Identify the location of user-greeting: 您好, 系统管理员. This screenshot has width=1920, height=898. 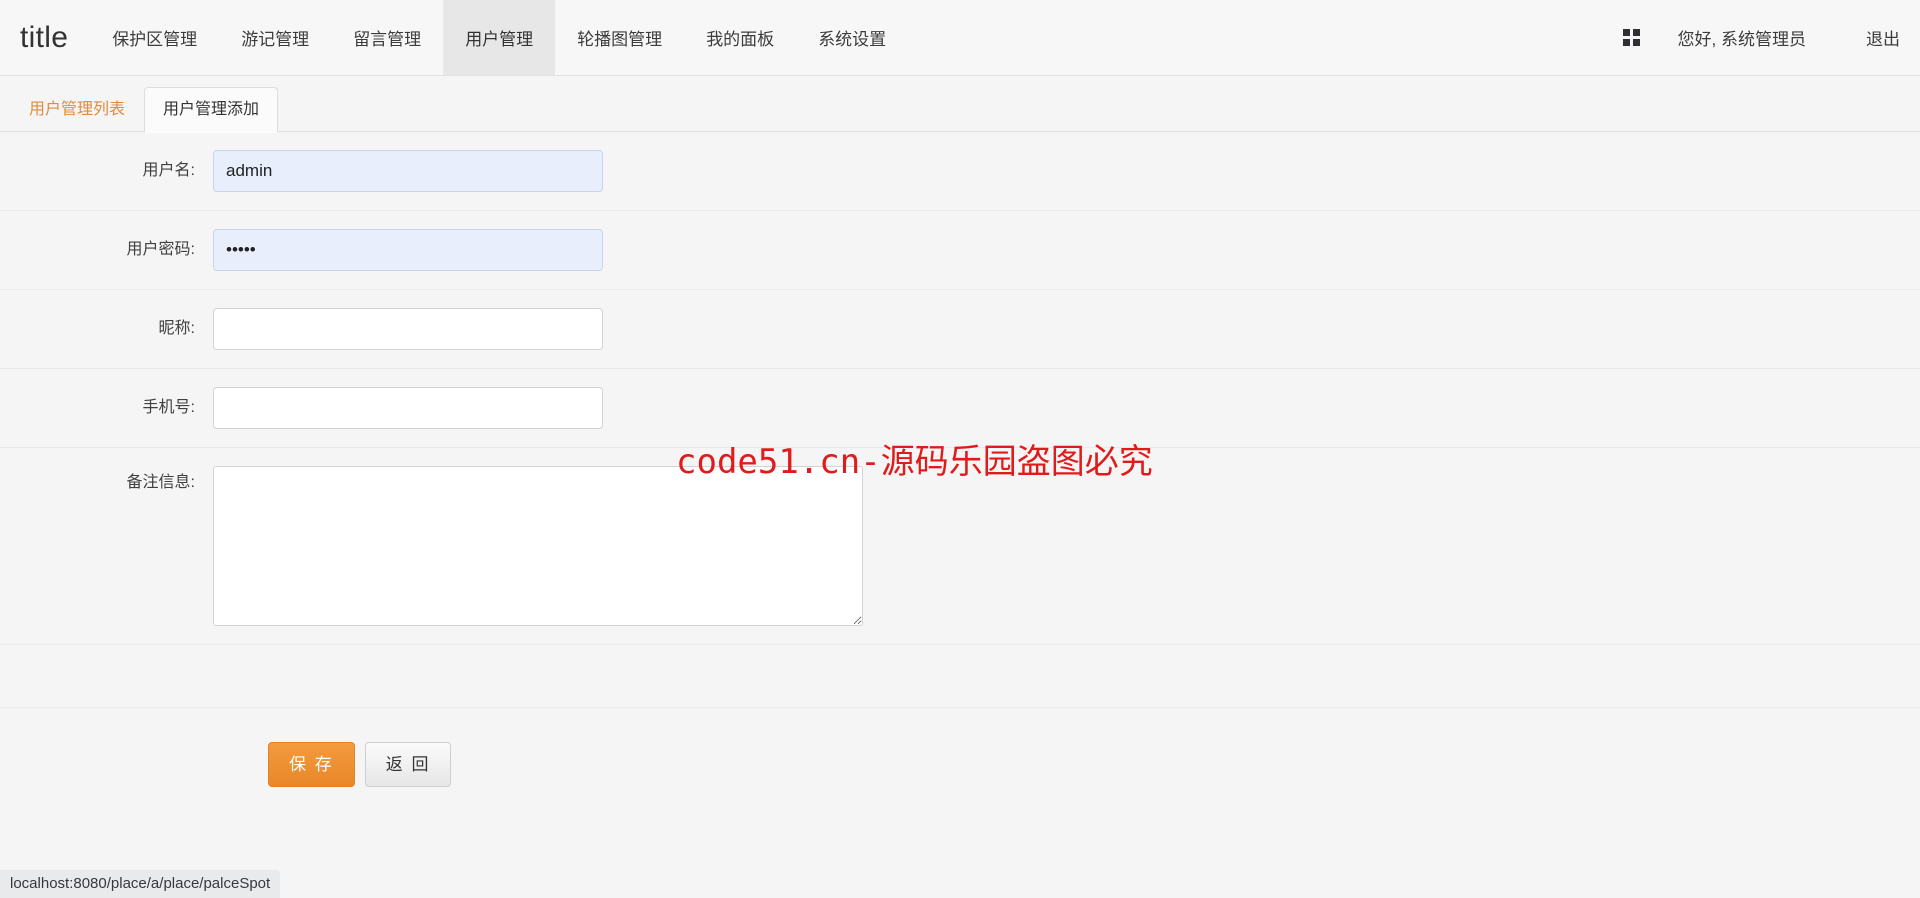
(1742, 37).